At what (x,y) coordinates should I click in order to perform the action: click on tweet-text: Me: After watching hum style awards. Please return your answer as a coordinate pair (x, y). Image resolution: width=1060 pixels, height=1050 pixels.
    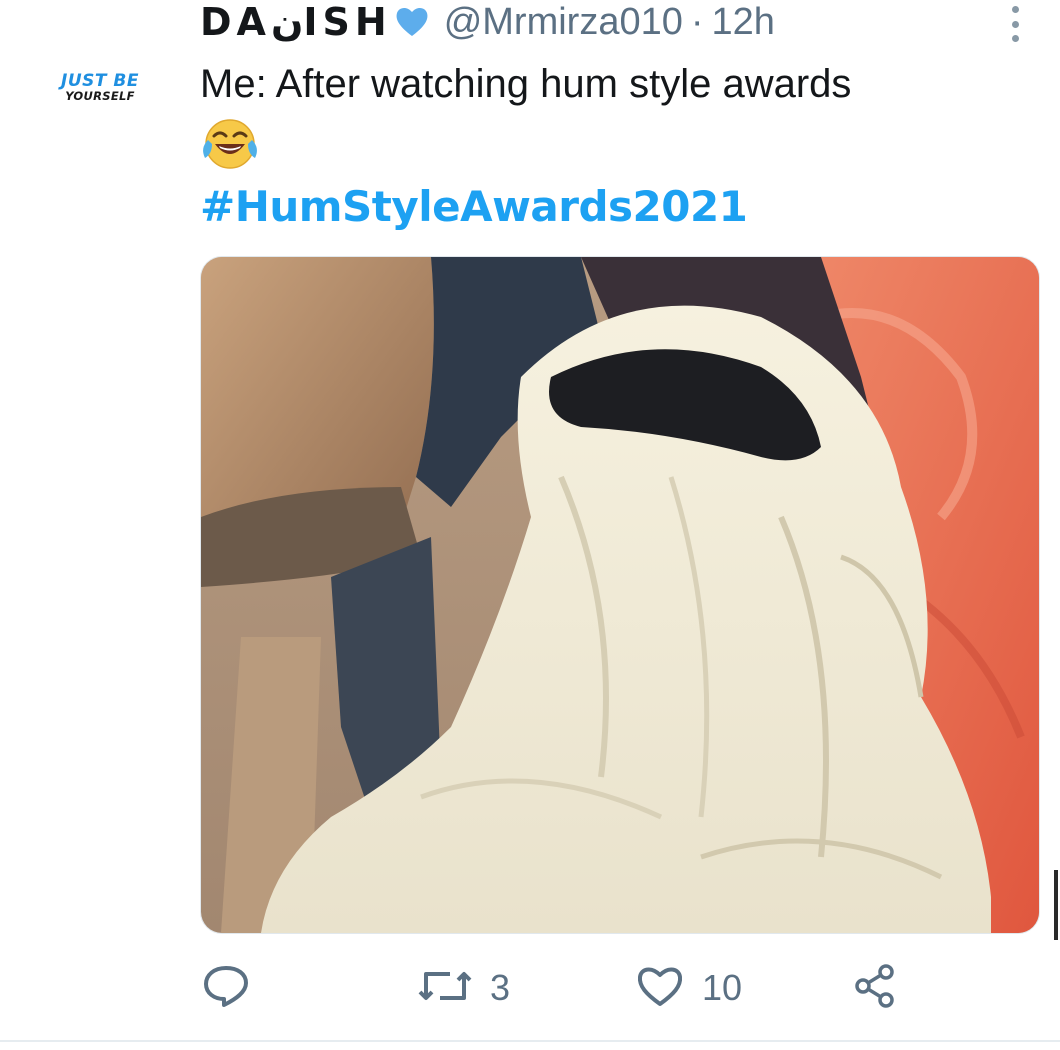
    Looking at the image, I should click on (526, 84).